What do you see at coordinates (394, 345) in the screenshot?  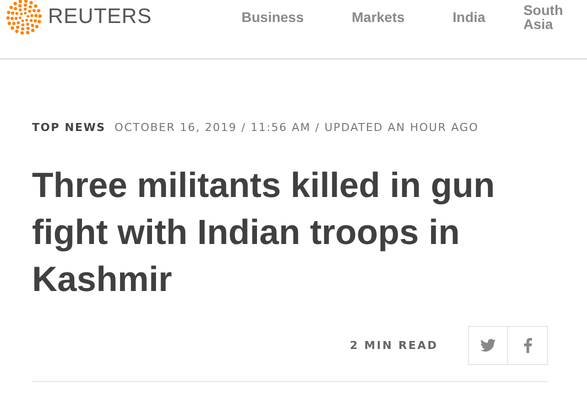 I see `read-time: 2 MIN READ` at bounding box center [394, 345].